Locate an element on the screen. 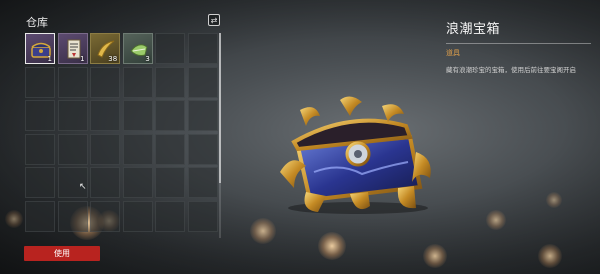 The height and width of the screenshot is (274, 600). inventory-slot-treasure-chest: 1 is located at coordinates (40, 48).